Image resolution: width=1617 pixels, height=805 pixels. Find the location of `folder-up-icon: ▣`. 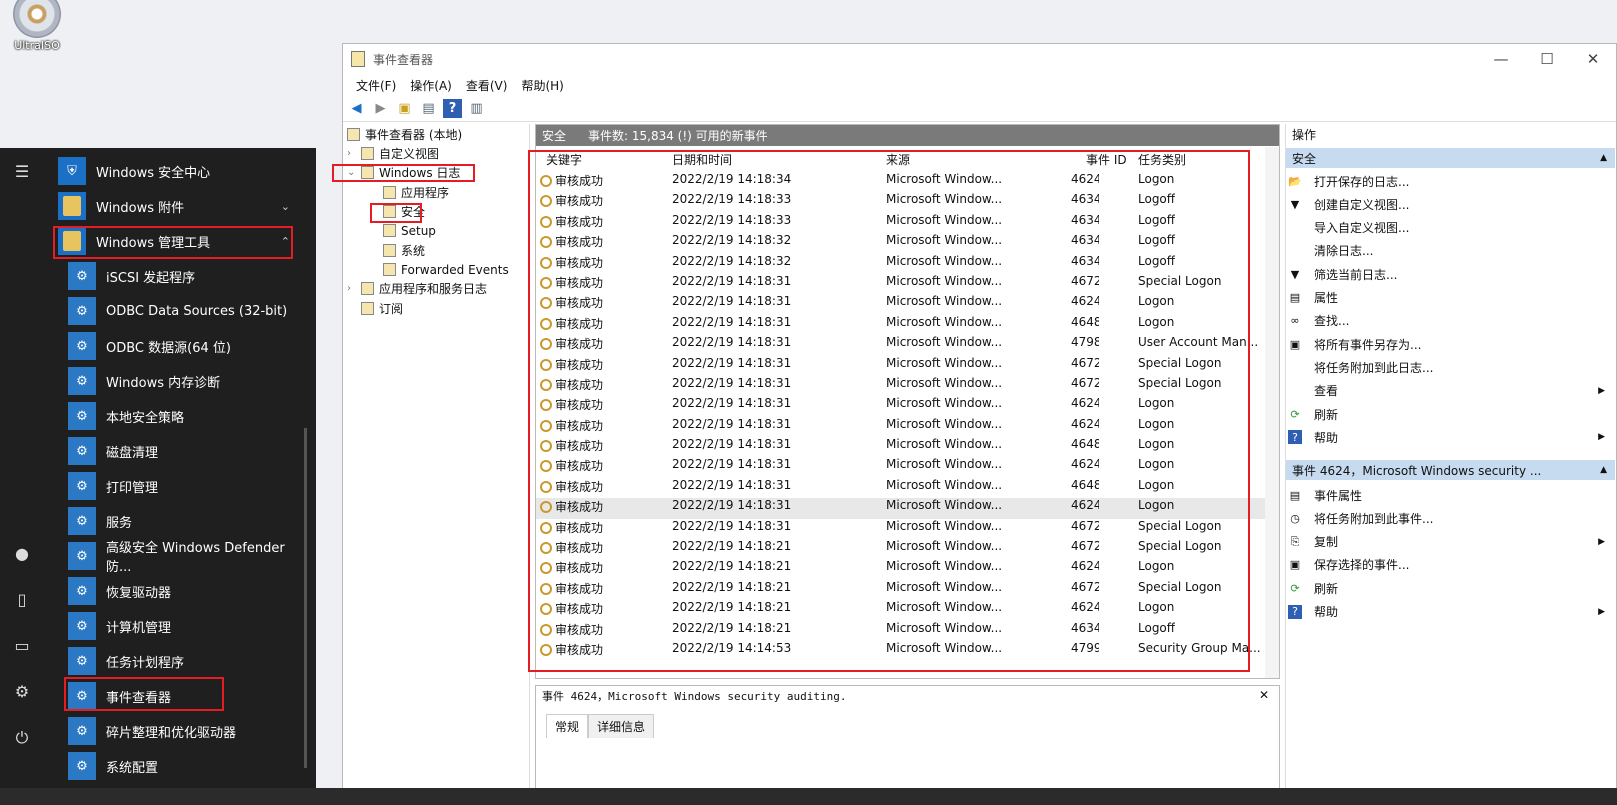

folder-up-icon: ▣ is located at coordinates (404, 108).